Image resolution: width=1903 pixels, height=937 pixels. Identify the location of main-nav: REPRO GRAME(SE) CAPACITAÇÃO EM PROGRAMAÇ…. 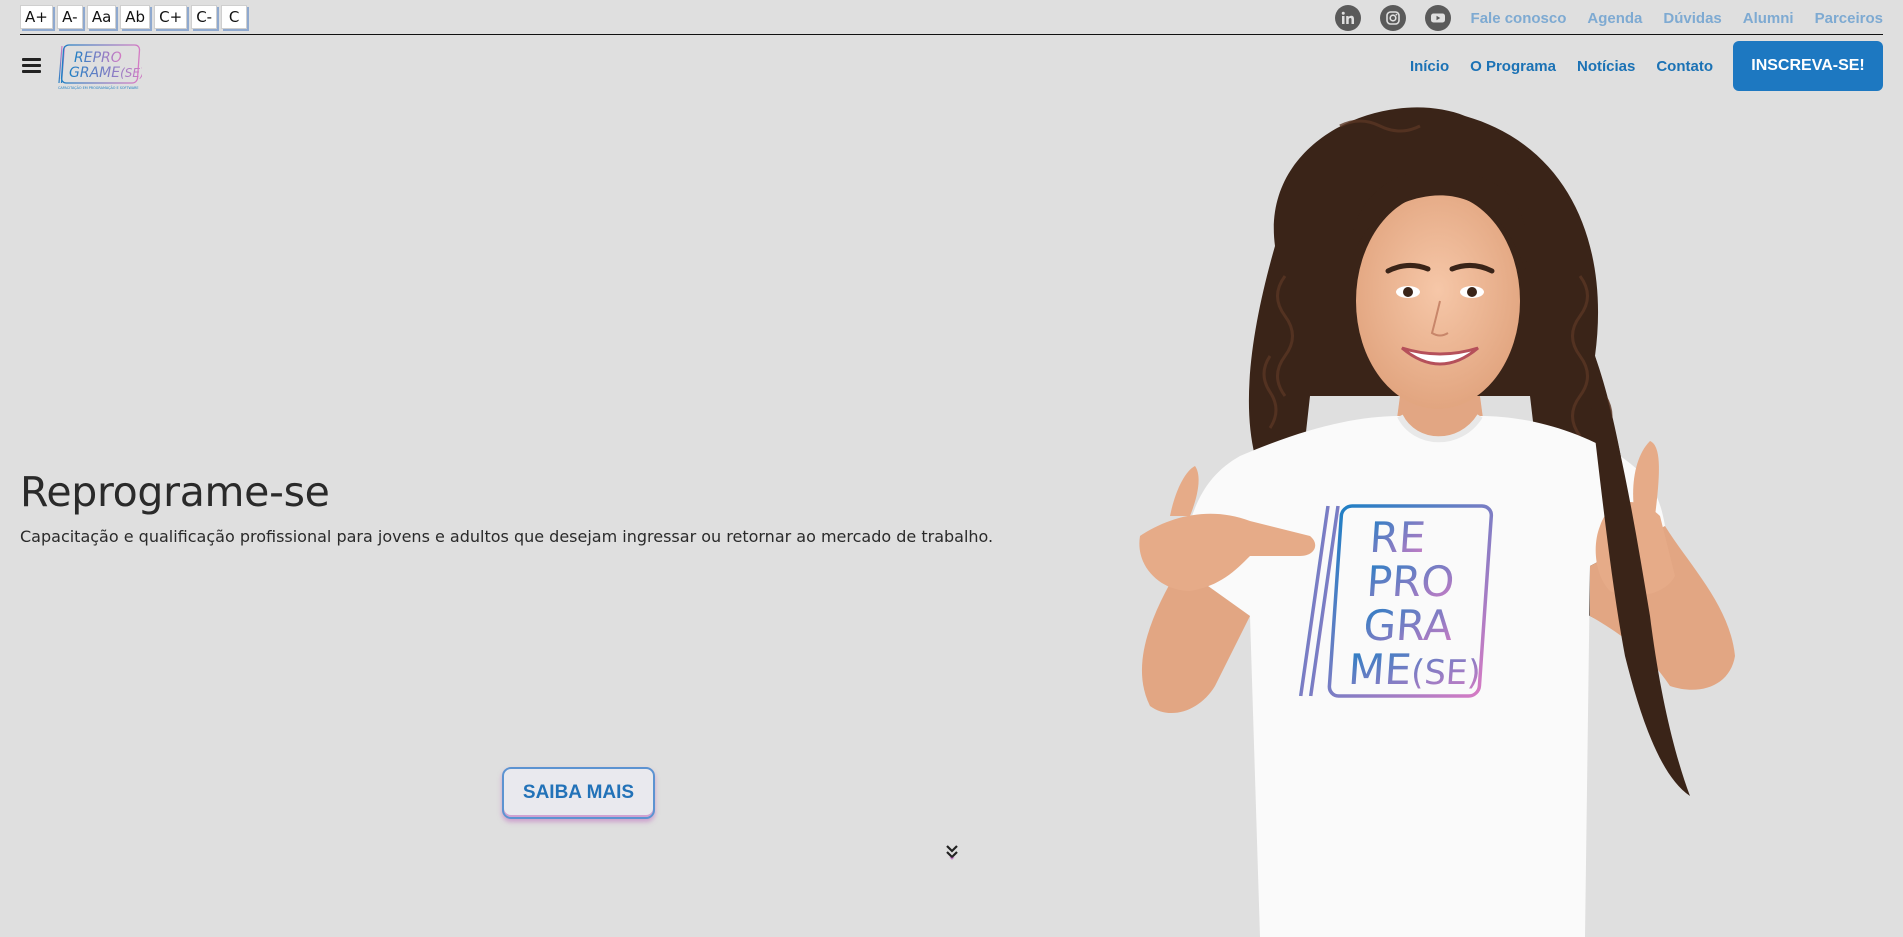
(951, 66).